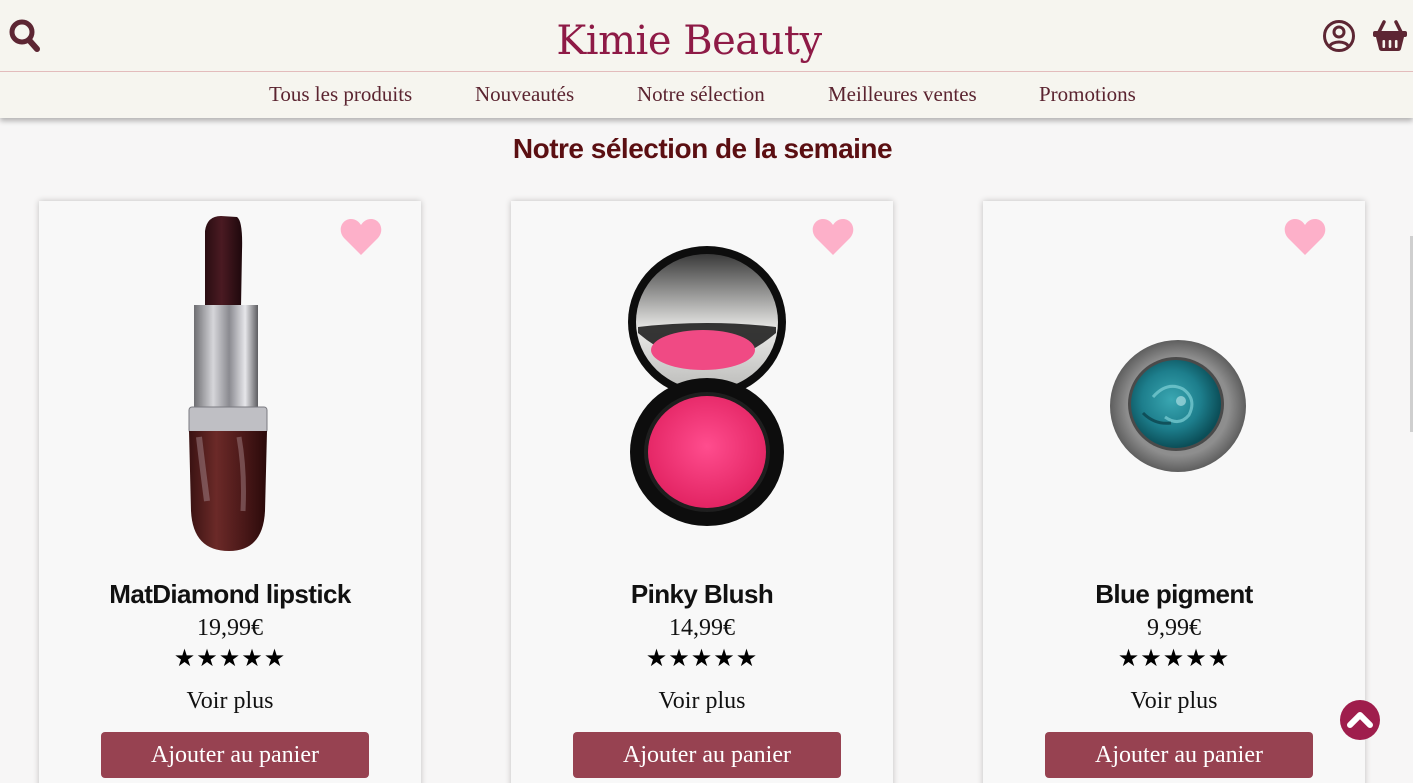 The image size is (1413, 783). I want to click on nav-item-our-selection: Notre sélection, so click(701, 94).